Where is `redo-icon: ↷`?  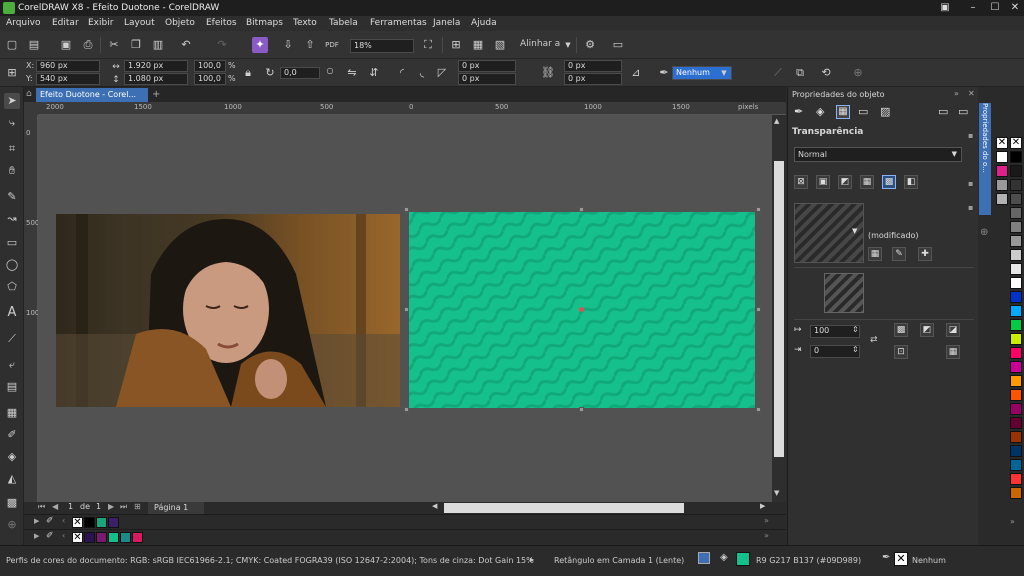 redo-icon: ↷ is located at coordinates (222, 45).